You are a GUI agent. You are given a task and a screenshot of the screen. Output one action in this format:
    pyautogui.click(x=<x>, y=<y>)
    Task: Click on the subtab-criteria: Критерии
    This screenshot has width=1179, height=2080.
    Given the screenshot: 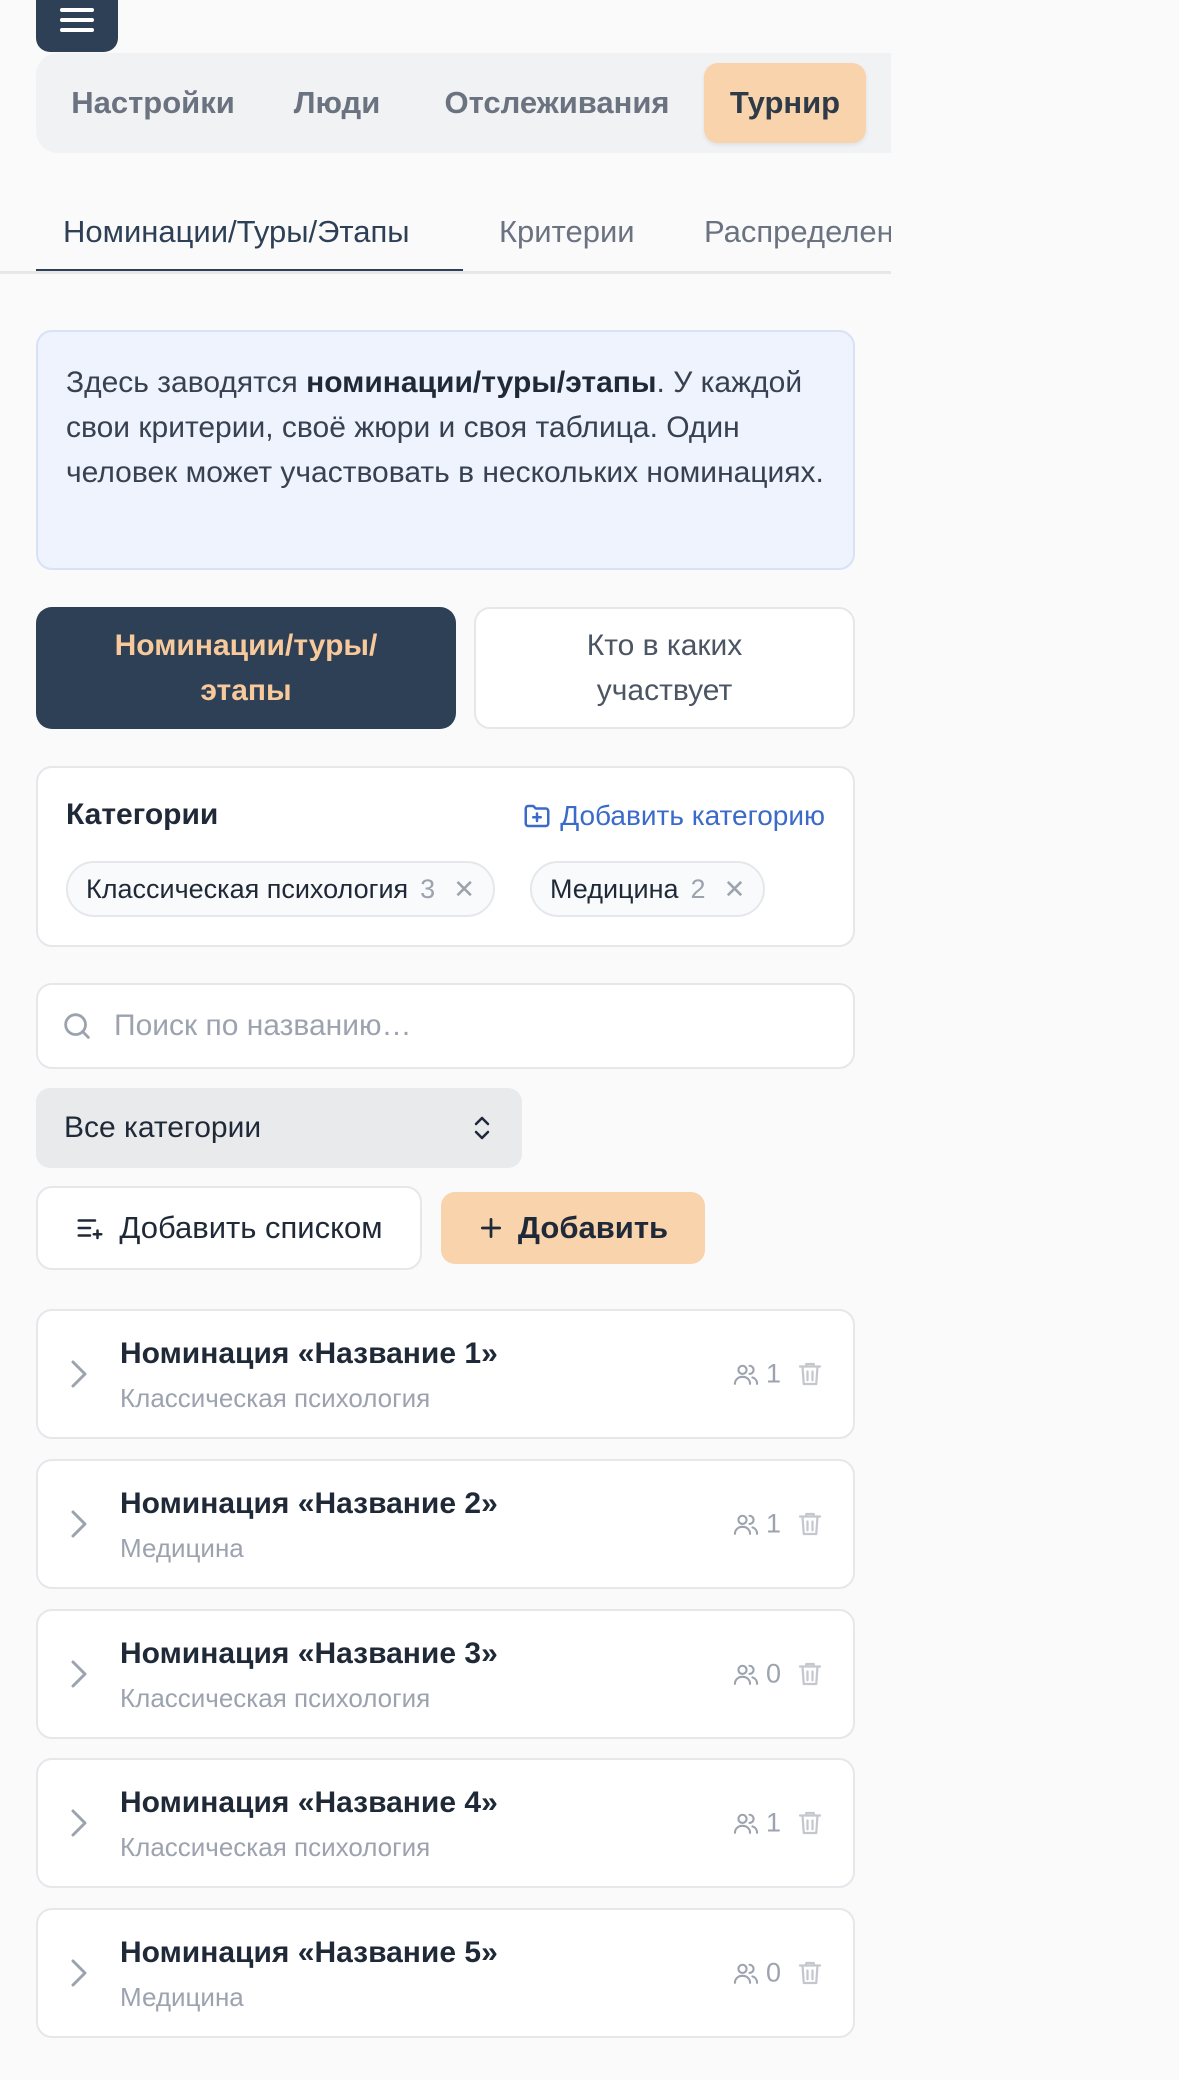 What is the action you would take?
    pyautogui.click(x=567, y=230)
    